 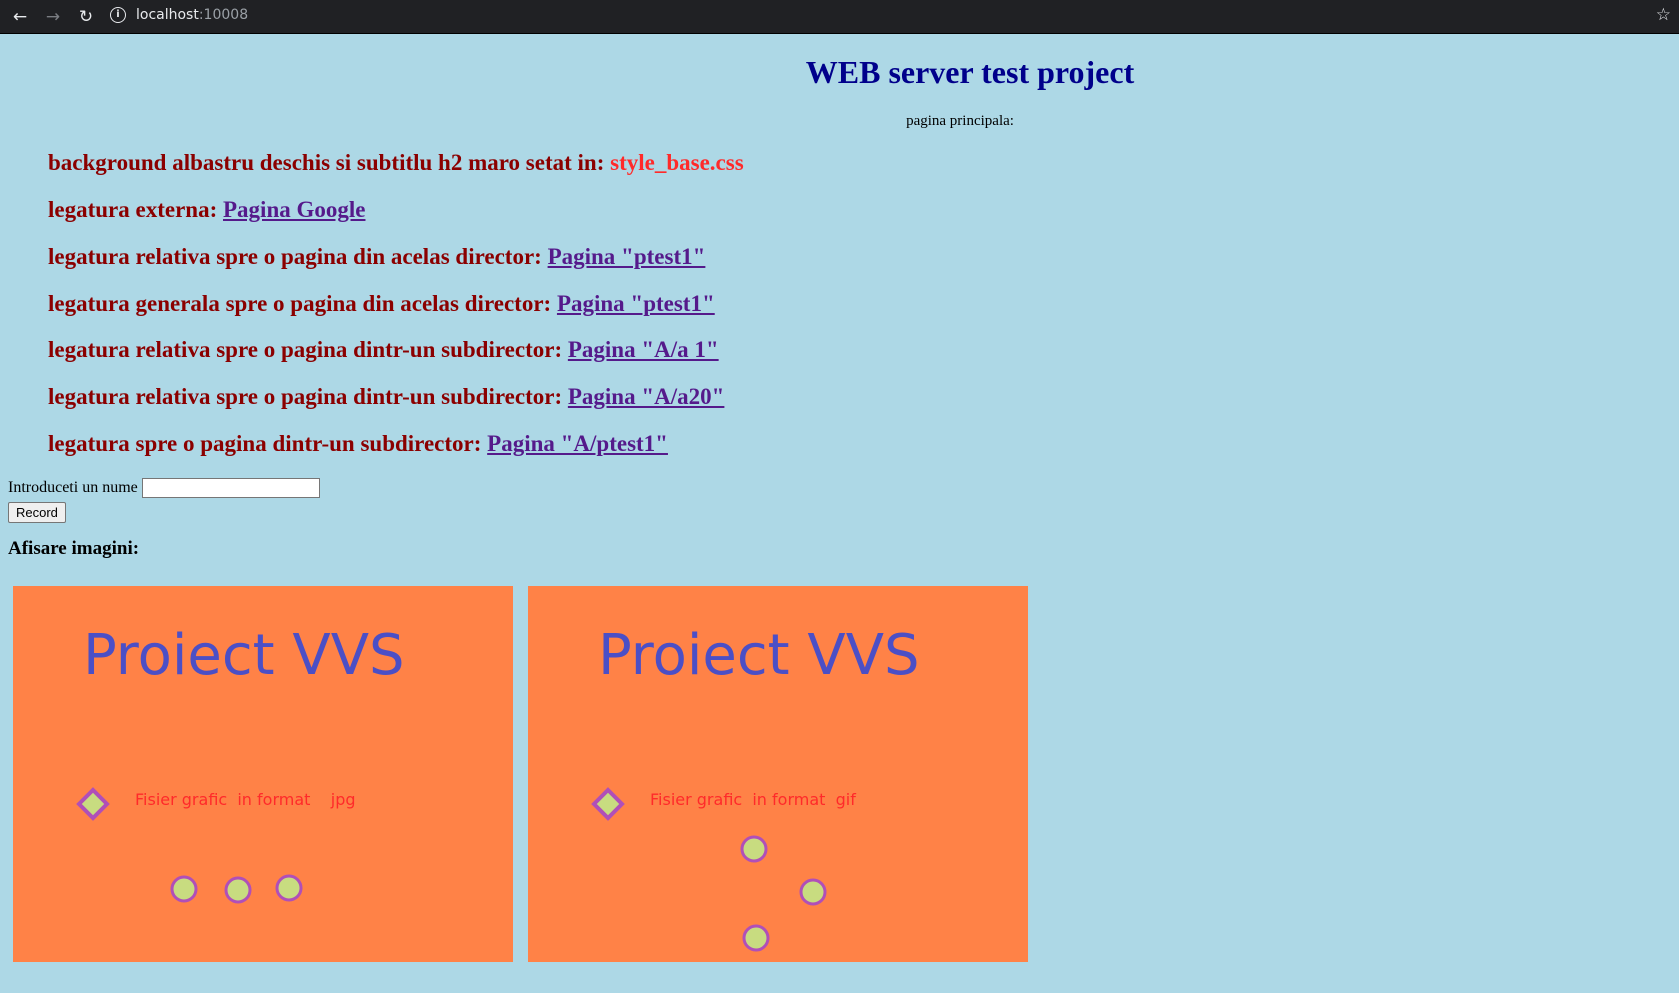 I want to click on url-port: :10008, so click(x=223, y=15).